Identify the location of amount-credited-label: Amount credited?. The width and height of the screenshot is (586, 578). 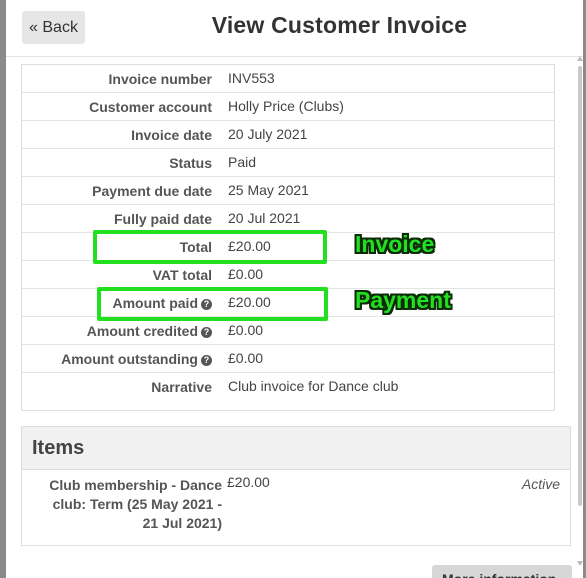
(149, 331).